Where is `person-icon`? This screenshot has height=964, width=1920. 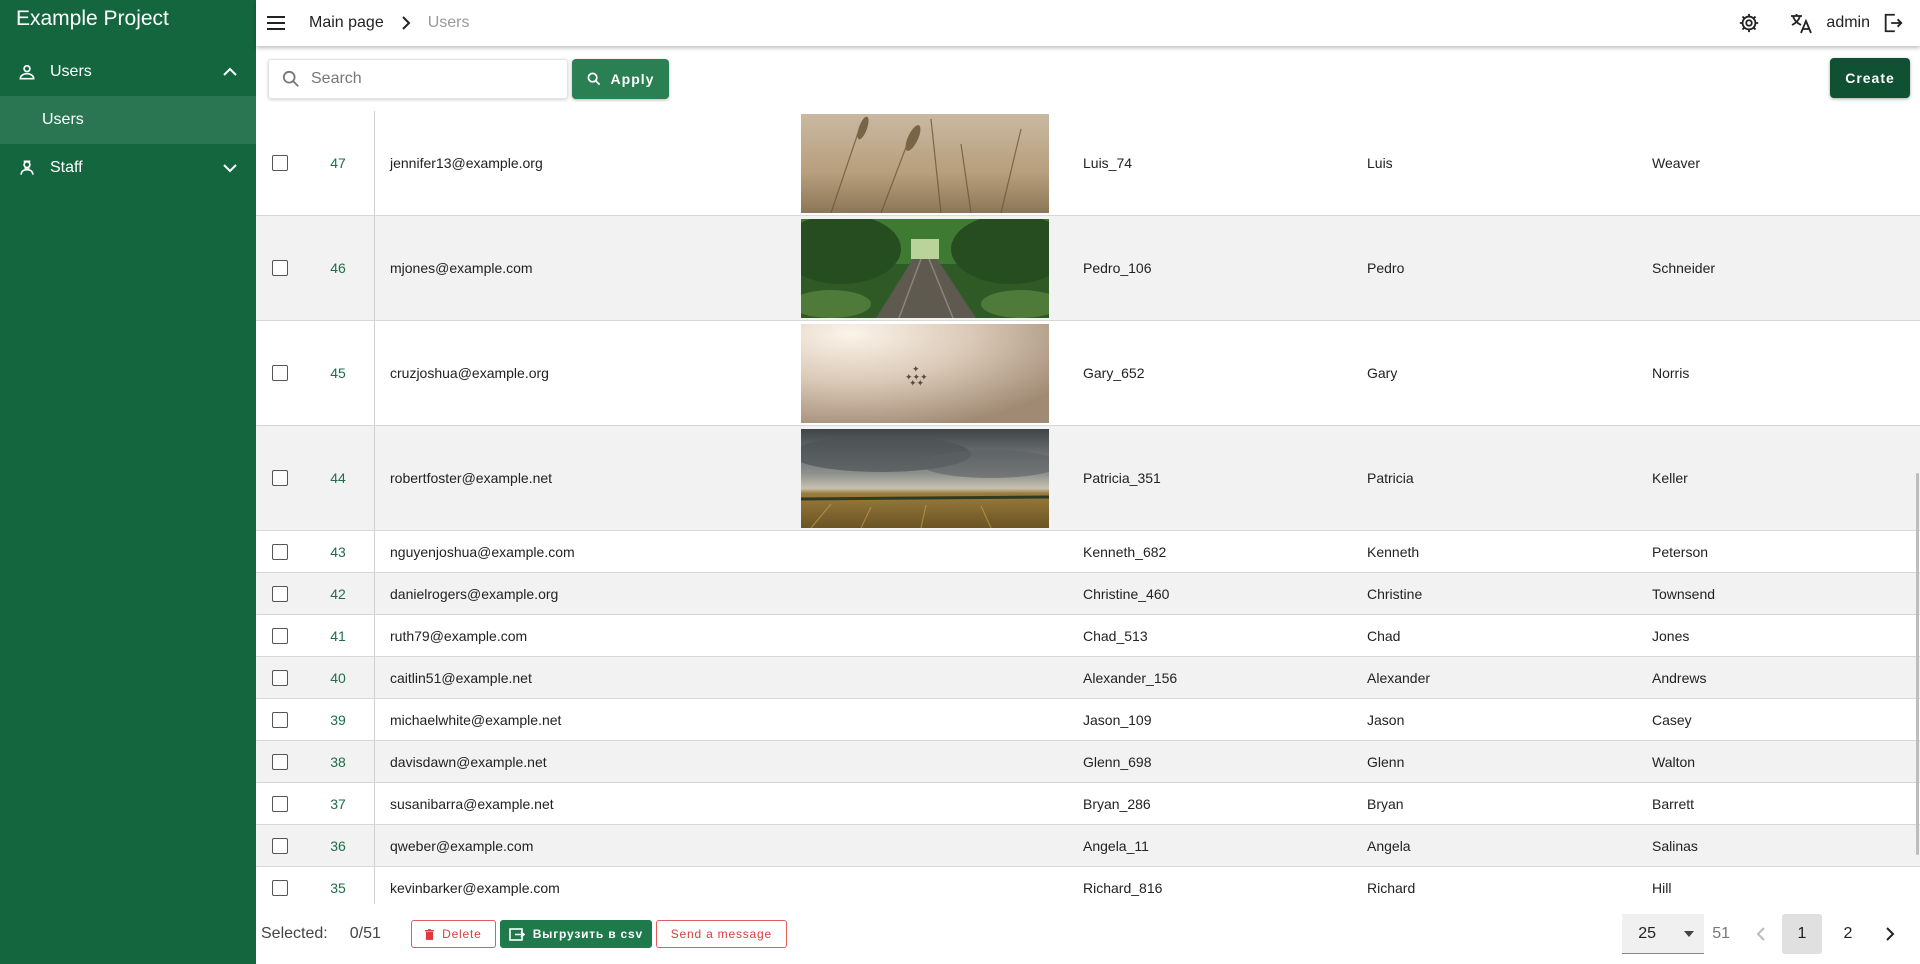 person-icon is located at coordinates (27, 72).